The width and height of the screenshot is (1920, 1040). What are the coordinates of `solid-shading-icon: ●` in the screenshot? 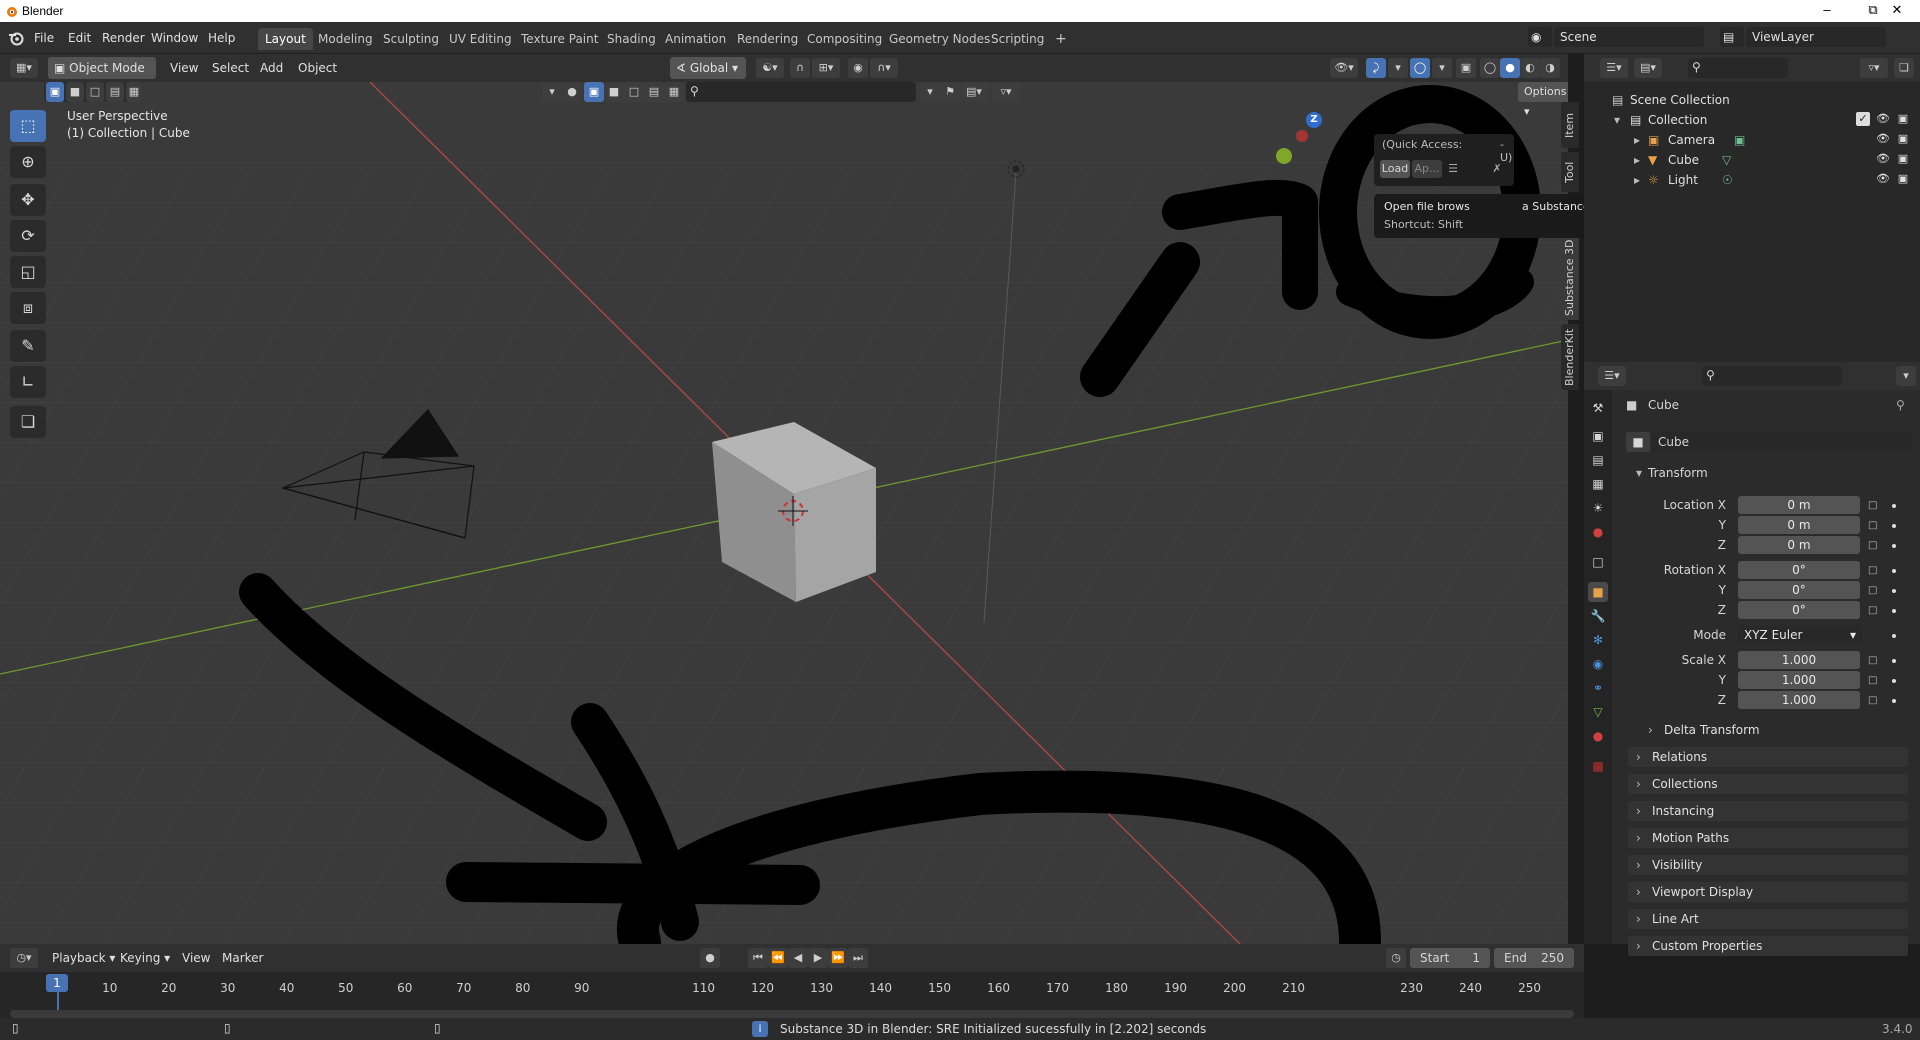 It's located at (1510, 68).